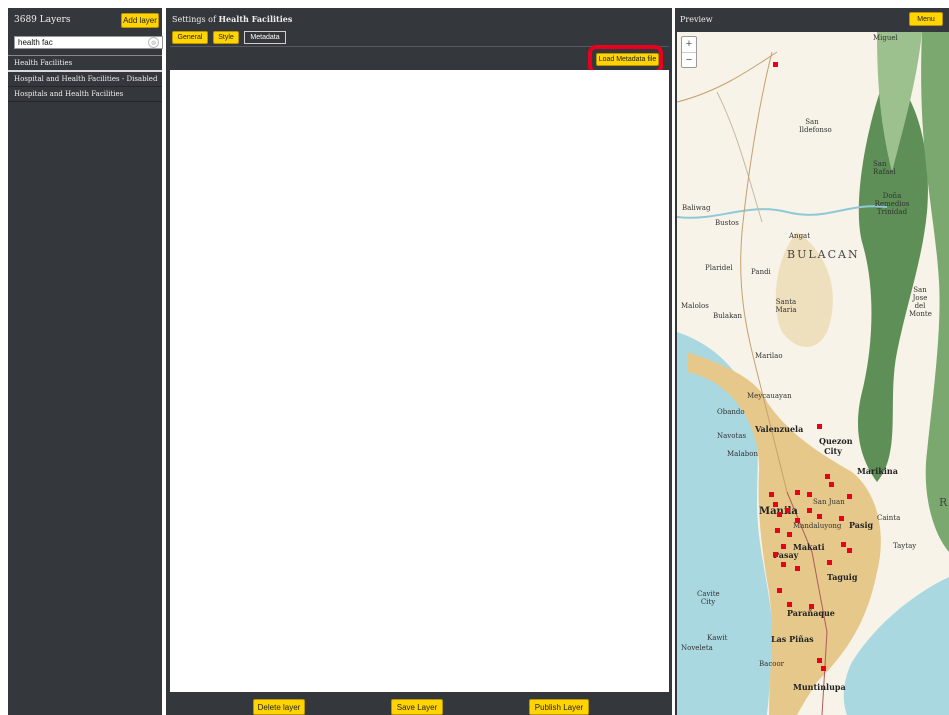 The height and width of the screenshot is (715, 949). I want to click on map-label-meycauayan: Meycauayan, so click(769, 396).